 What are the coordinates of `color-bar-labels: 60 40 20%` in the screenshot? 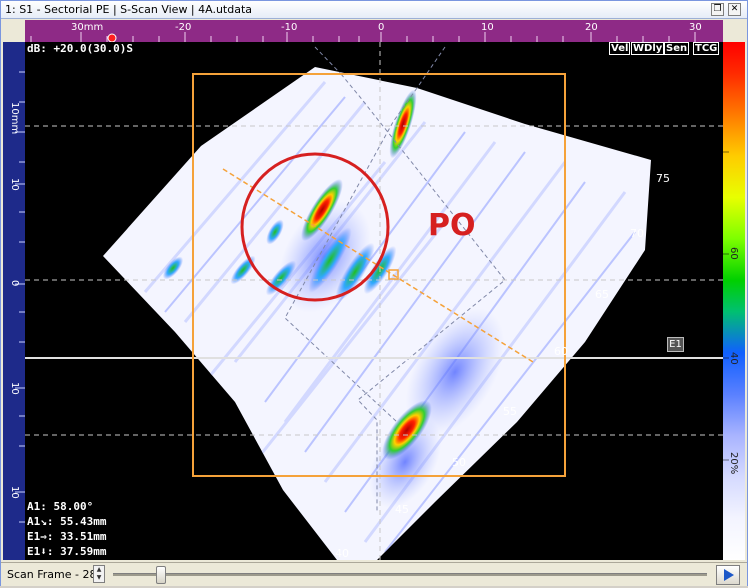 It's located at (731, 312).